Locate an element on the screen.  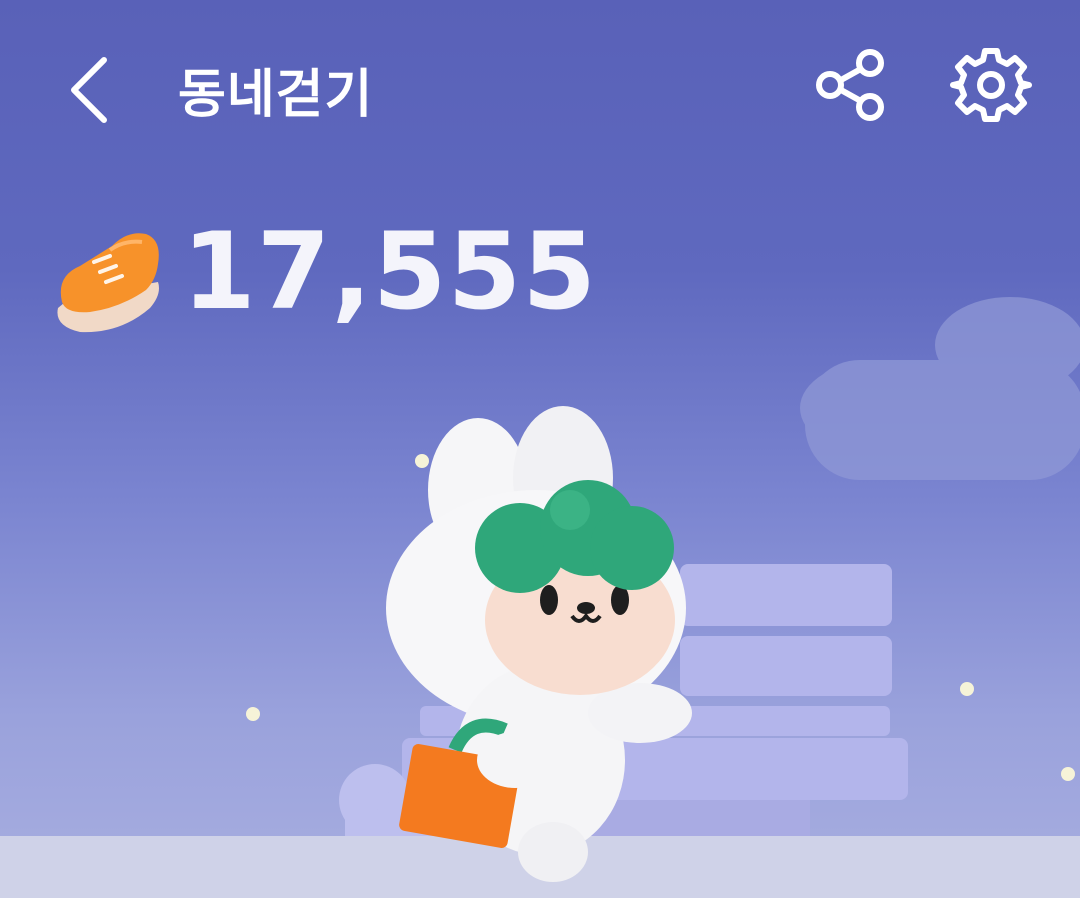
back-button is located at coordinates (88, 90).